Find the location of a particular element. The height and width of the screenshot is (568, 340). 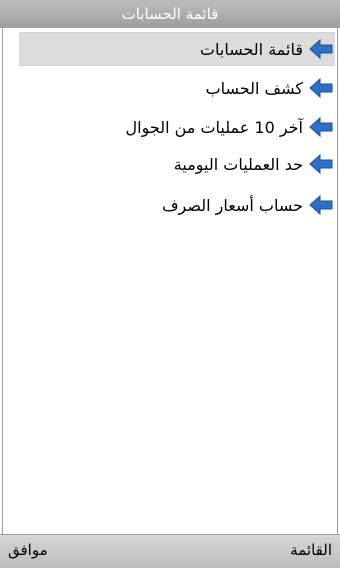

menu-item-label: كشف الحساب is located at coordinates (254, 88).